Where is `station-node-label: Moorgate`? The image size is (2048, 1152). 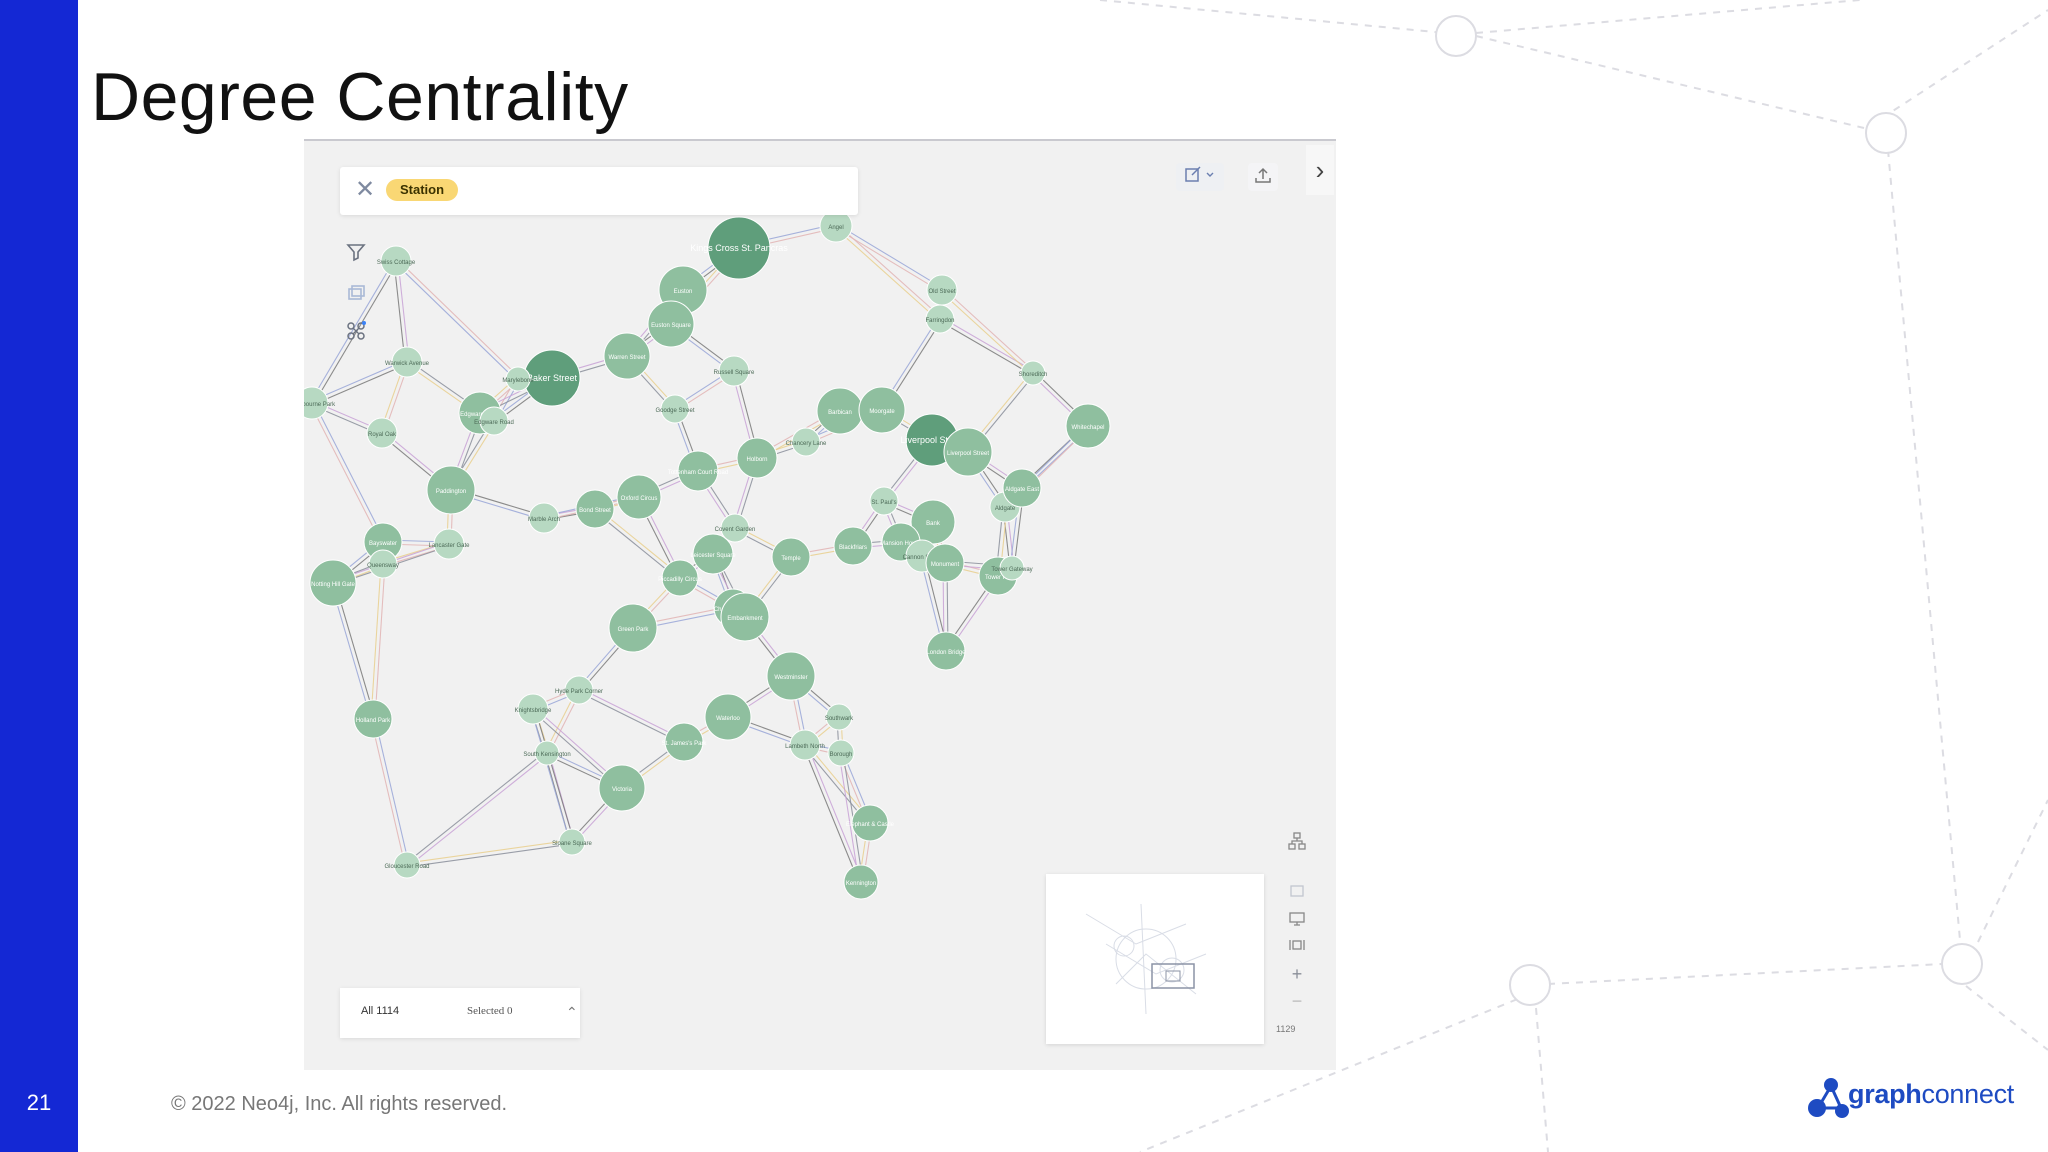 station-node-label: Moorgate is located at coordinates (882, 412).